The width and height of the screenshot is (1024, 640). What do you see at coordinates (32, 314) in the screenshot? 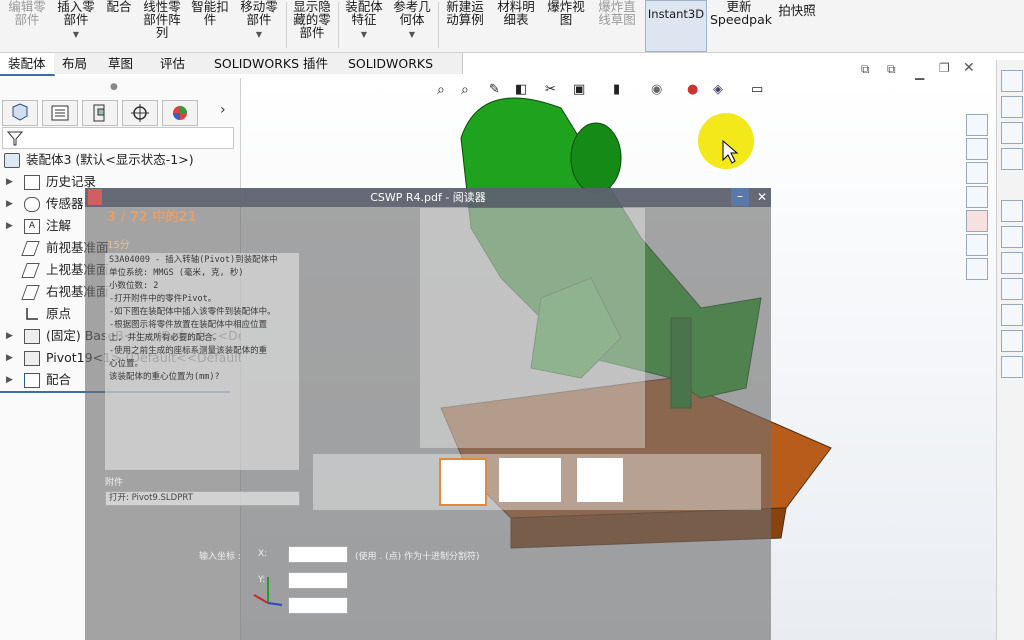
I see `origin-icon` at bounding box center [32, 314].